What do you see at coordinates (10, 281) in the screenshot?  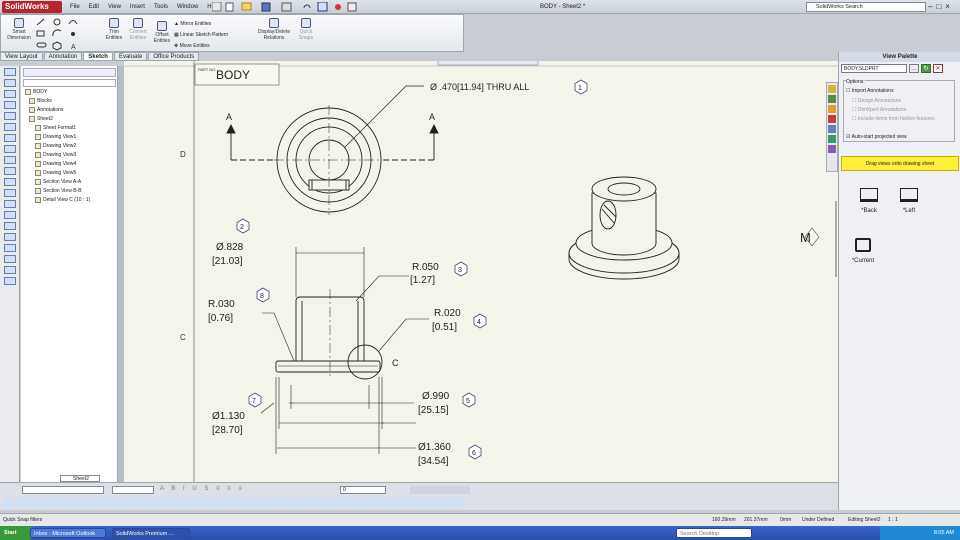 I see `grid-icon` at bounding box center [10, 281].